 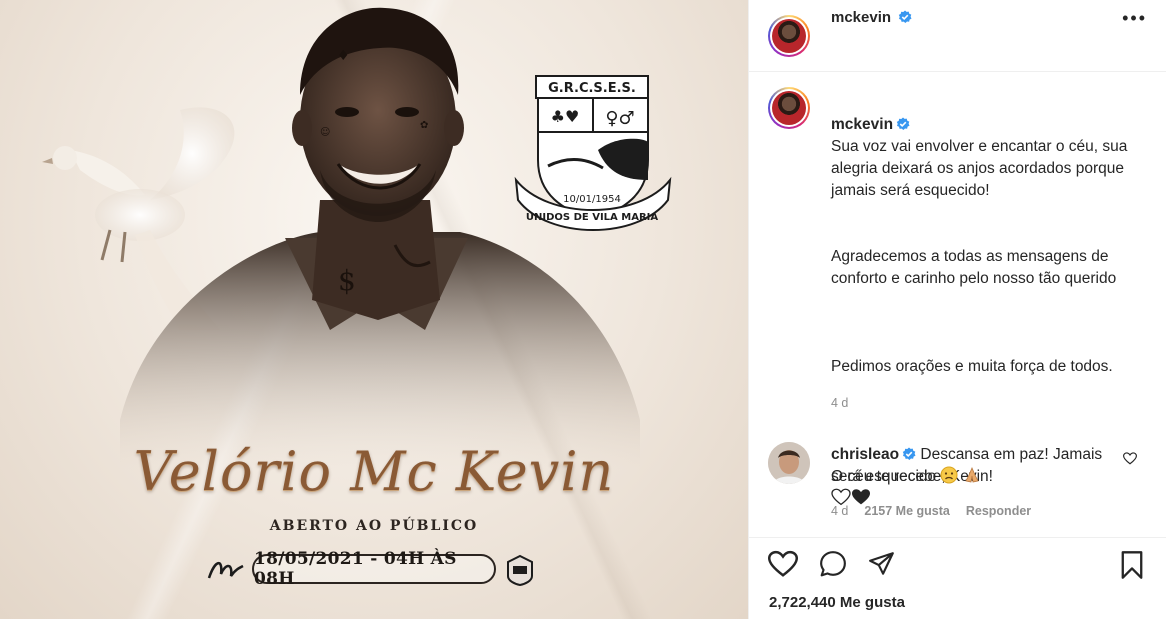 I want to click on emblem-date: 10/01/1954, so click(x=592, y=199).